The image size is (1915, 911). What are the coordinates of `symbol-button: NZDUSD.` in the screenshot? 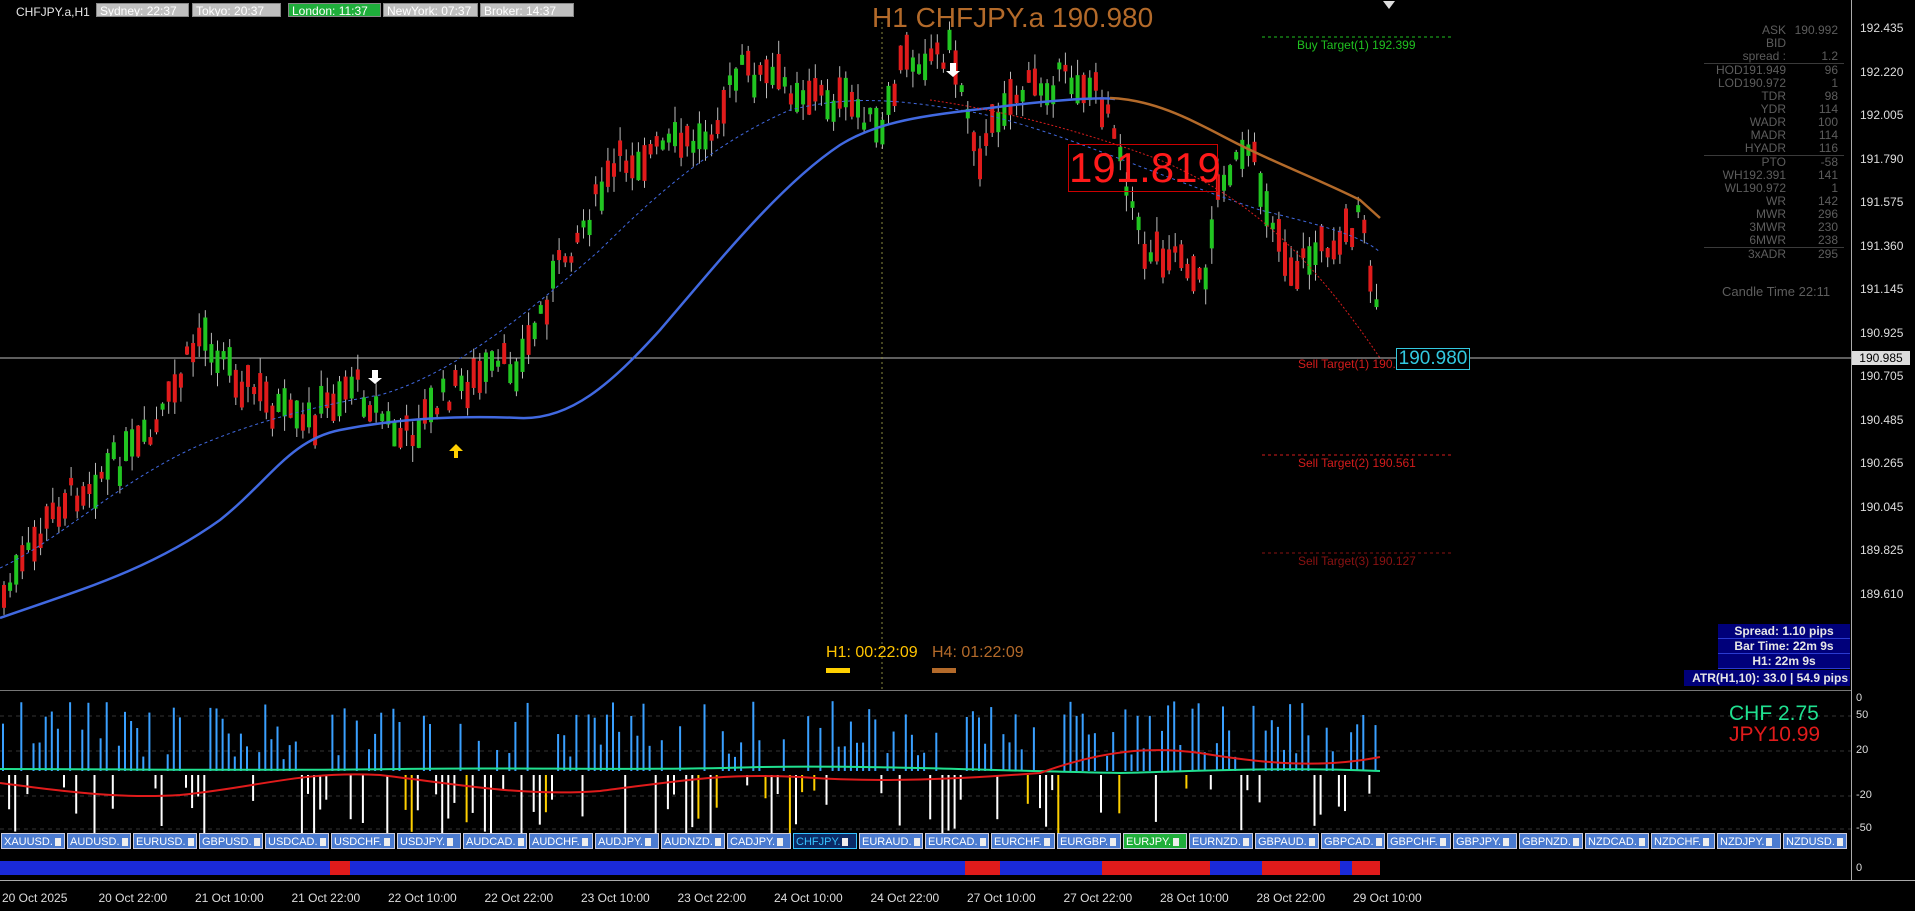 It's located at (1815, 841).